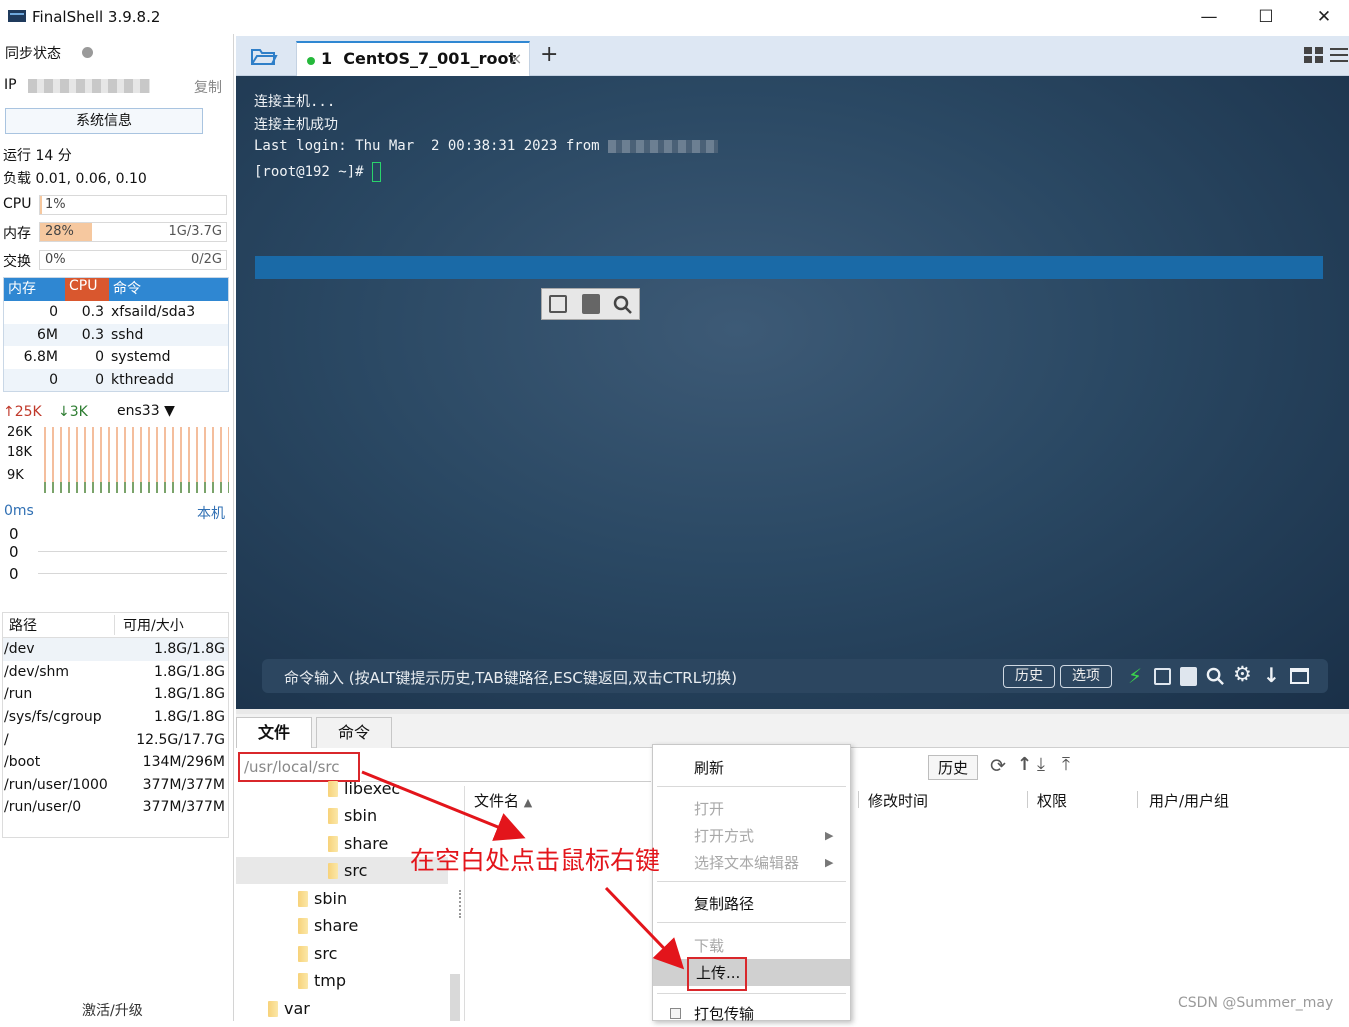  I want to click on annotation-arrows, so click(523, 870).